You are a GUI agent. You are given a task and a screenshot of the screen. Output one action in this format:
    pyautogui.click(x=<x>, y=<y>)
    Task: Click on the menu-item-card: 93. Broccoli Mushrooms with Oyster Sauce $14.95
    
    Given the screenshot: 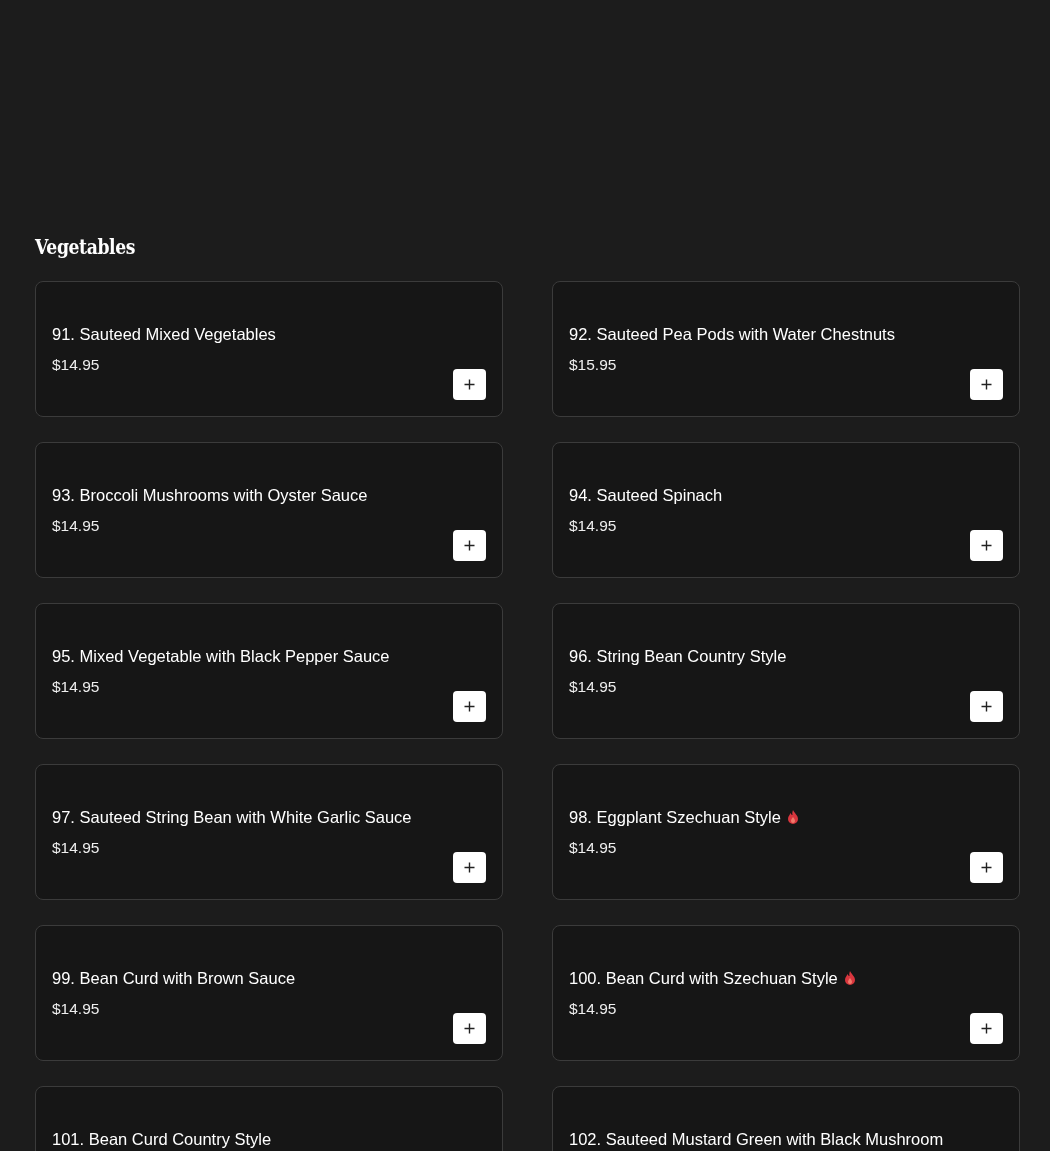 What is the action you would take?
    pyautogui.click(x=269, y=510)
    